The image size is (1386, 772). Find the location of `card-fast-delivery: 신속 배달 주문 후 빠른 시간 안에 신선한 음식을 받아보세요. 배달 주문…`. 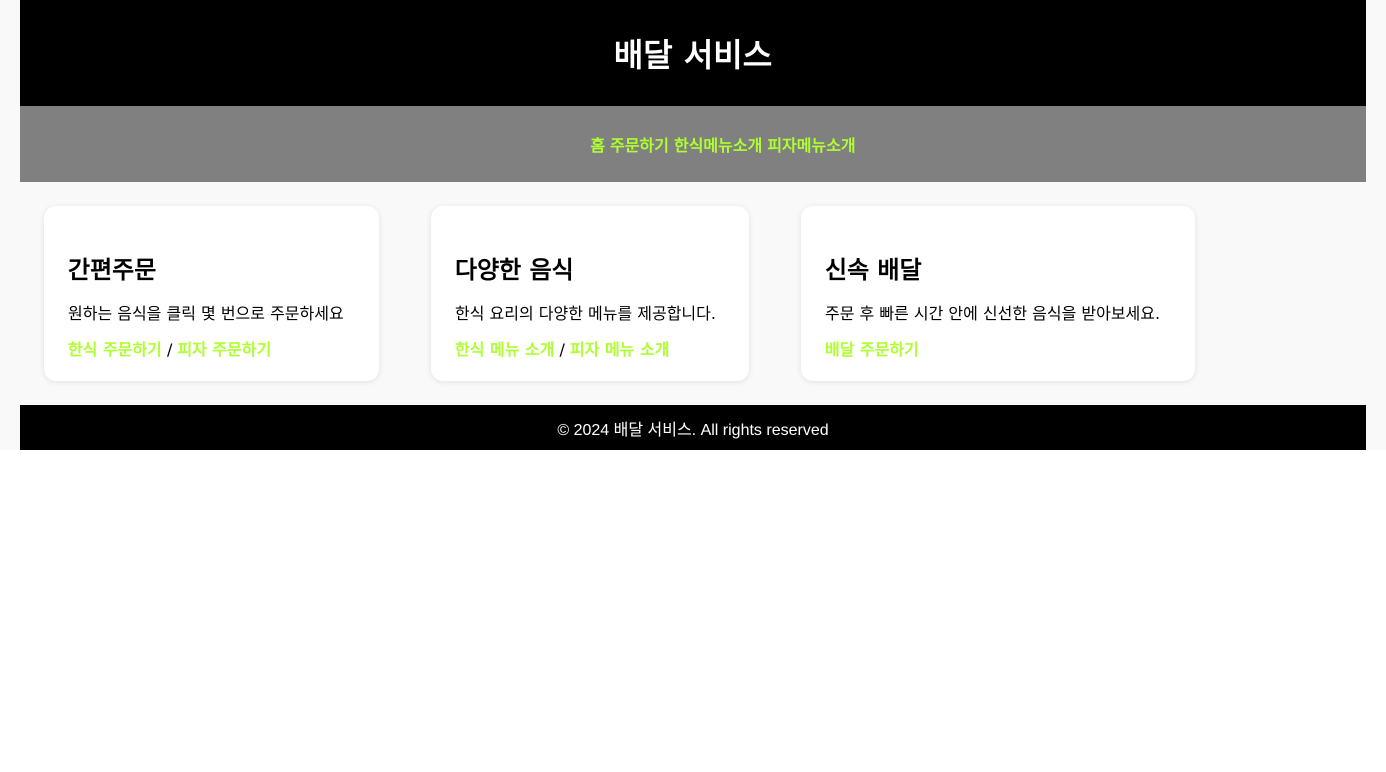

card-fast-delivery: 신속 배달 주문 후 빠른 시간 안에 신선한 음식을 받아보세요. 배달 주문… is located at coordinates (998, 293).